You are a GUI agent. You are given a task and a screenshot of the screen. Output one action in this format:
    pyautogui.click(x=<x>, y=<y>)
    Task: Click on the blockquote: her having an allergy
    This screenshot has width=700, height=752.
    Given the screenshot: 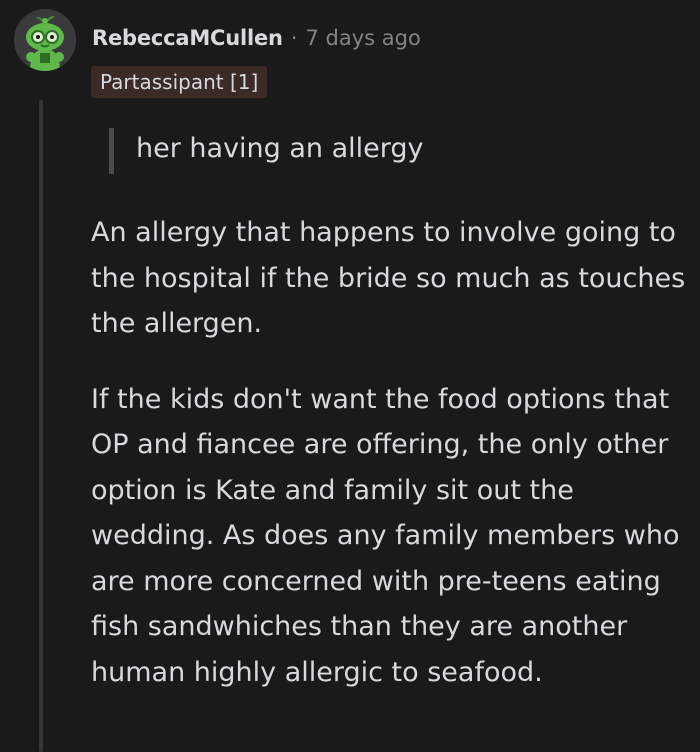 What is the action you would take?
    pyautogui.click(x=400, y=149)
    